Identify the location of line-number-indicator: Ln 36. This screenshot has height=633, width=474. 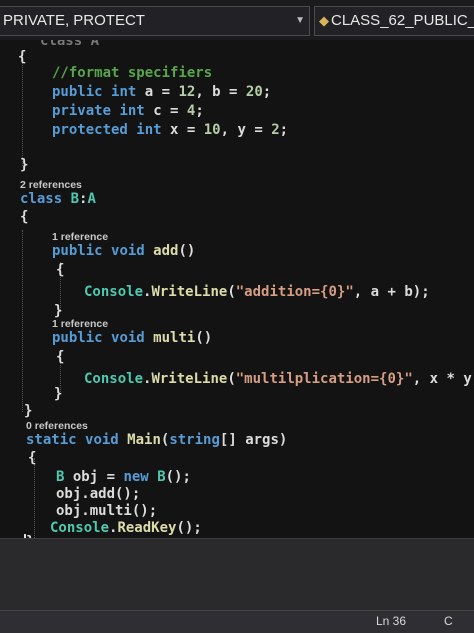
(391, 621).